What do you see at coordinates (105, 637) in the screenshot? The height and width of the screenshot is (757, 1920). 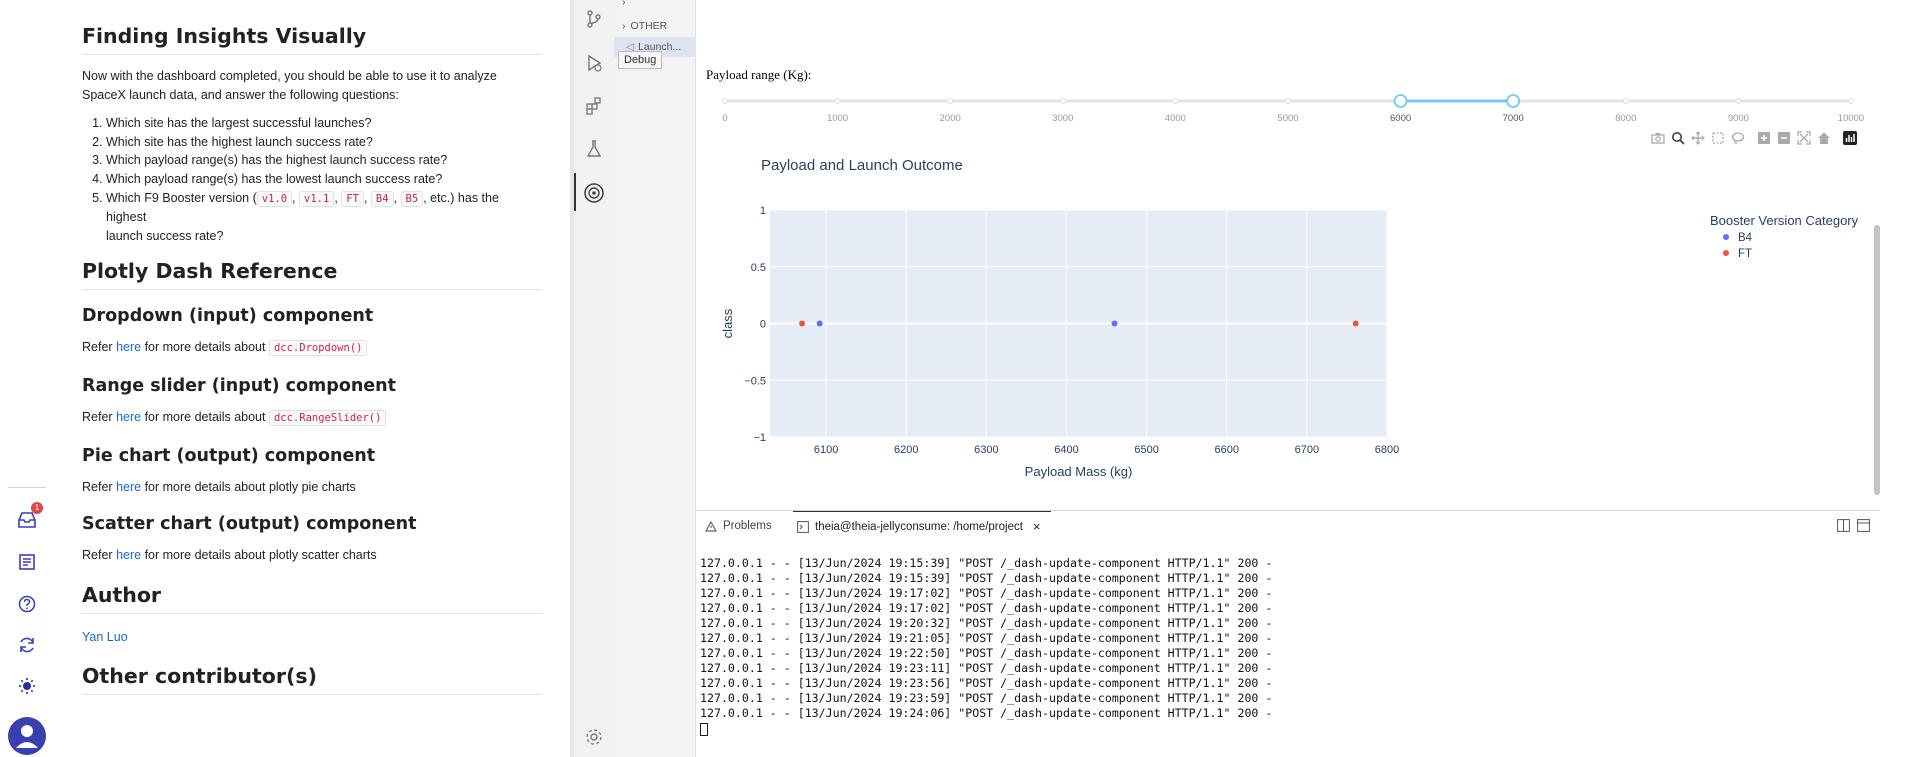 I see `author-link: Yan Luo` at bounding box center [105, 637].